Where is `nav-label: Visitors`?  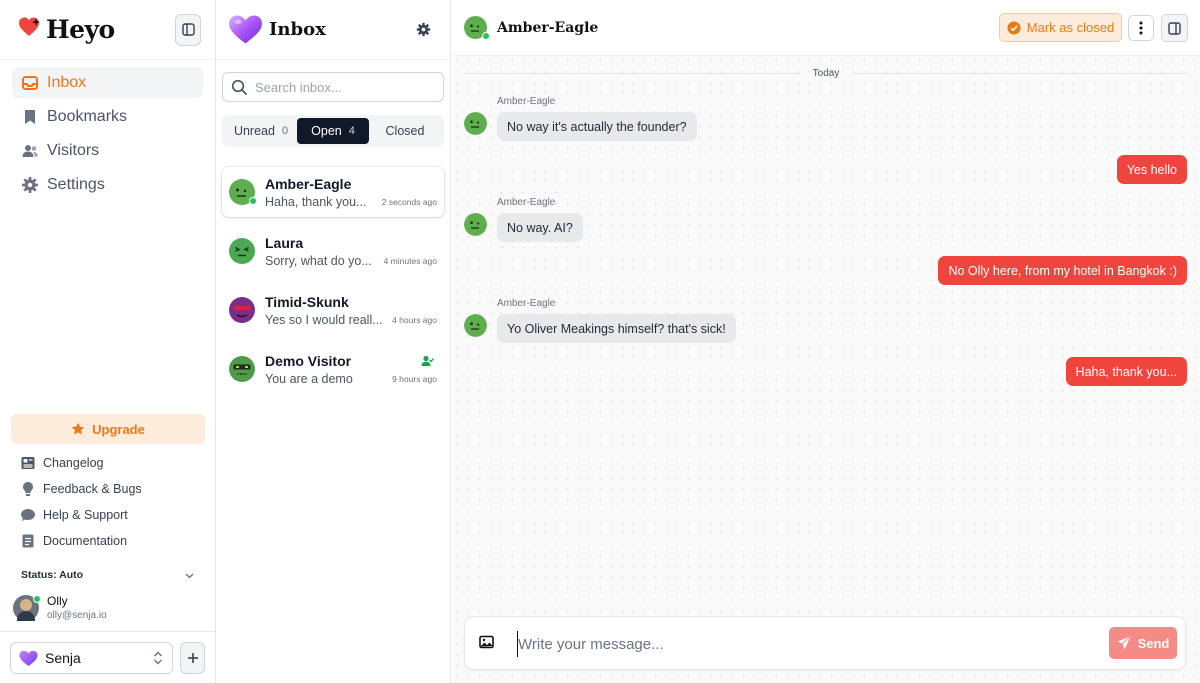 nav-label: Visitors is located at coordinates (73, 150).